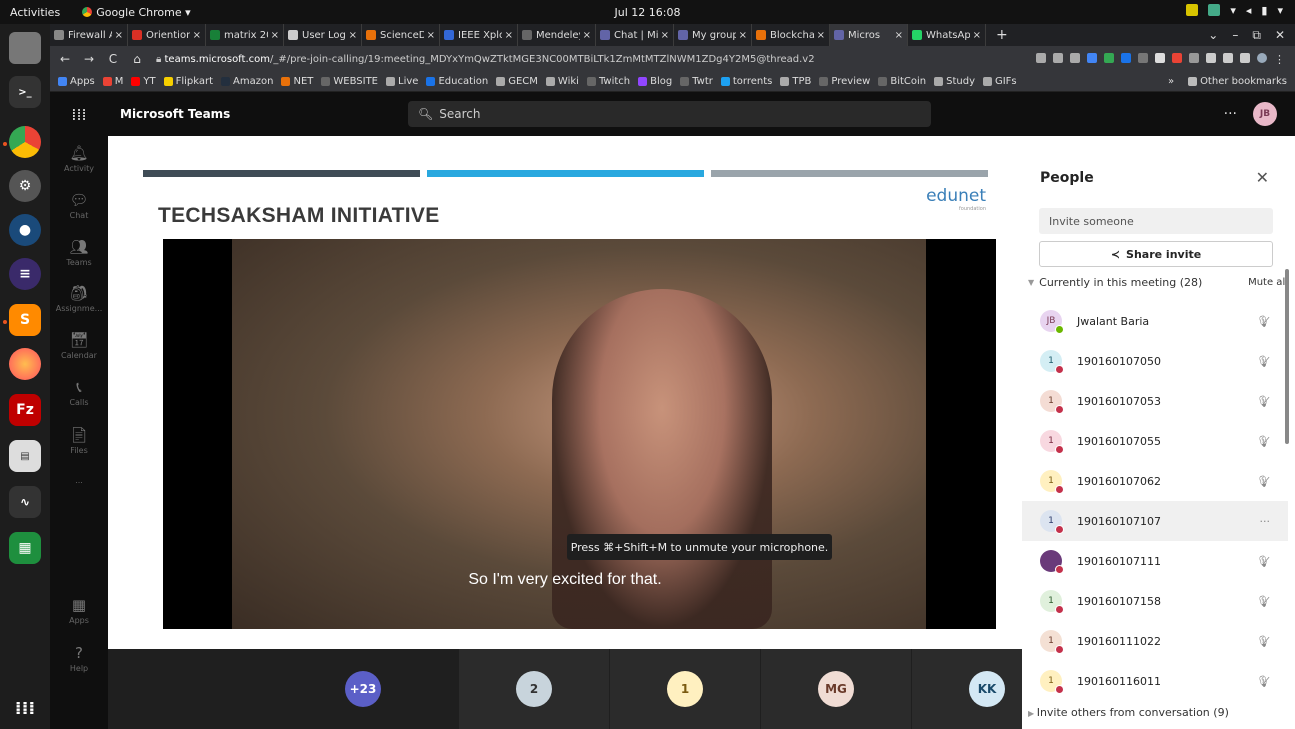 The image size is (1295, 729). Describe the element at coordinates (89, 59) in the screenshot. I see `forward-icon: →` at that location.